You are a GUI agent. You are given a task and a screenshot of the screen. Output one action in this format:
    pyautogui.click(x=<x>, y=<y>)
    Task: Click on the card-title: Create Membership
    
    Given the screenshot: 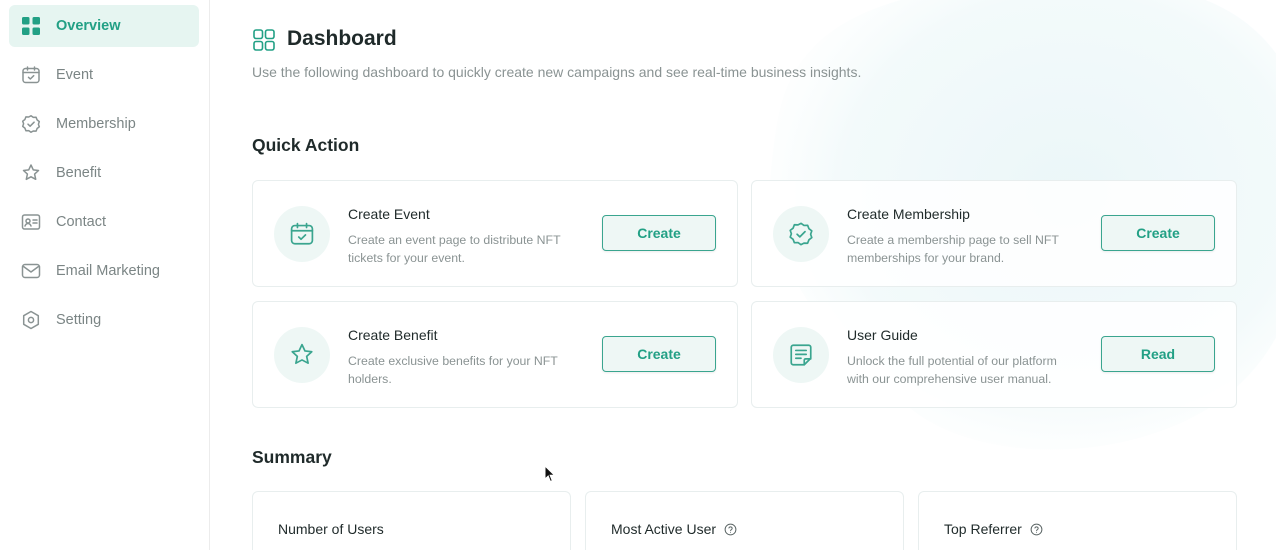 What is the action you would take?
    pyautogui.click(x=908, y=214)
    